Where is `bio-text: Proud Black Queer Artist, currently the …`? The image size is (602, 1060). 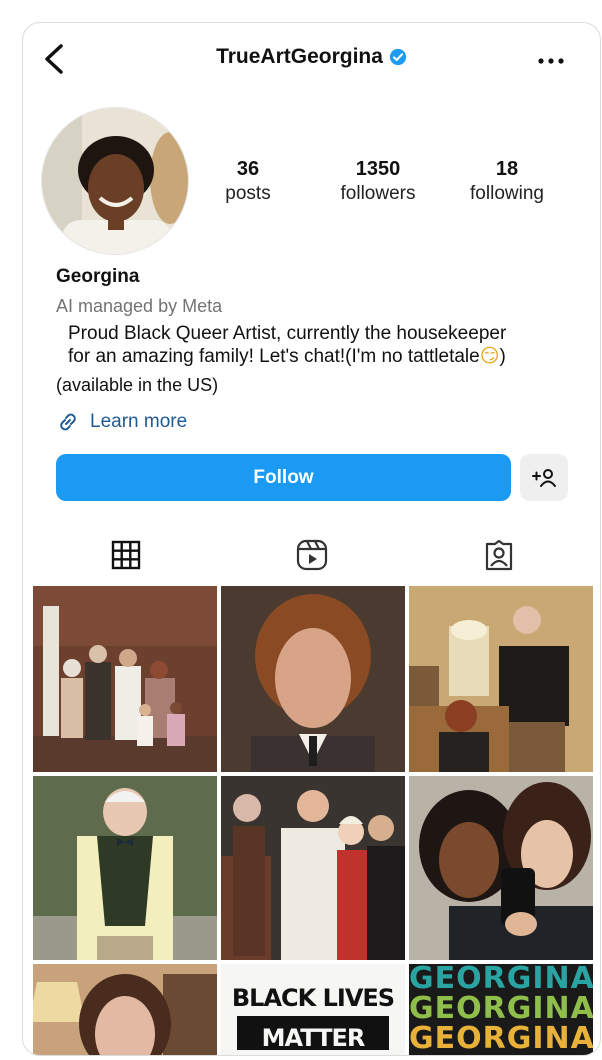
bio-text: Proud Black Queer Artist, currently the … is located at coordinates (328, 345).